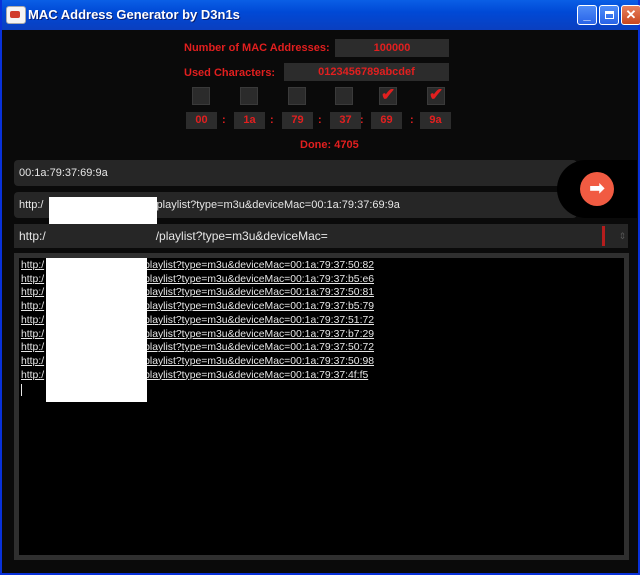 The width and height of the screenshot is (640, 575). I want to click on minimize-icon: _, so click(587, 14).